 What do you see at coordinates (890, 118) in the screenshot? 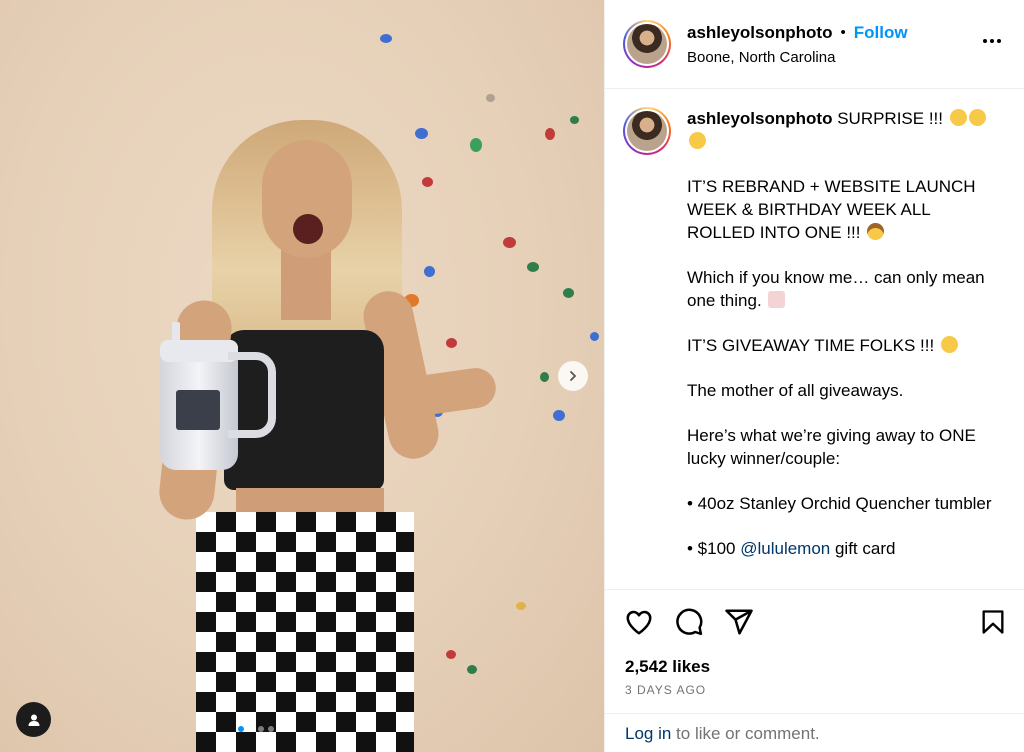
I see `caption-first-line: SURPRISE !!!` at bounding box center [890, 118].